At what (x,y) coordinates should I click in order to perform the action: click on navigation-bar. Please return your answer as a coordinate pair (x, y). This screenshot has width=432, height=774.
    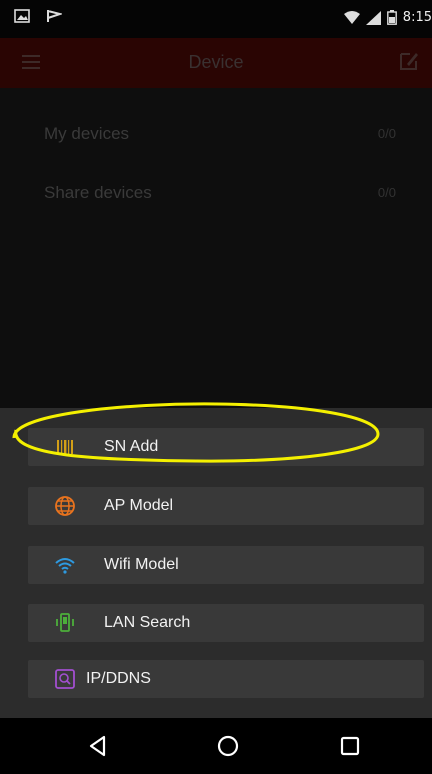
    Looking at the image, I should click on (216, 746).